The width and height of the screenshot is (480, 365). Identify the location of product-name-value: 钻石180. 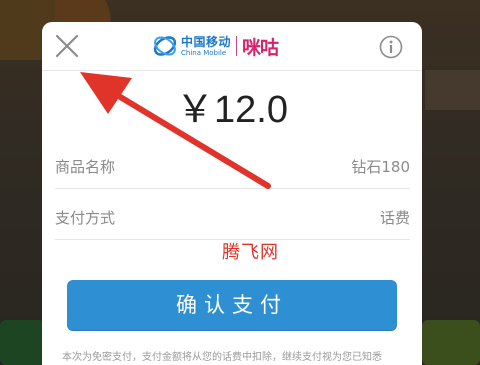
(380, 167).